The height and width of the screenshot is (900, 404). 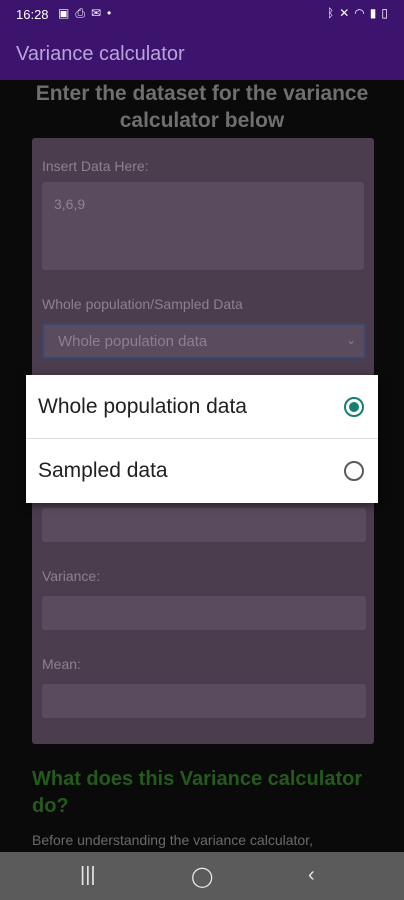 What do you see at coordinates (384, 13) in the screenshot?
I see `battery-icon: ▯` at bounding box center [384, 13].